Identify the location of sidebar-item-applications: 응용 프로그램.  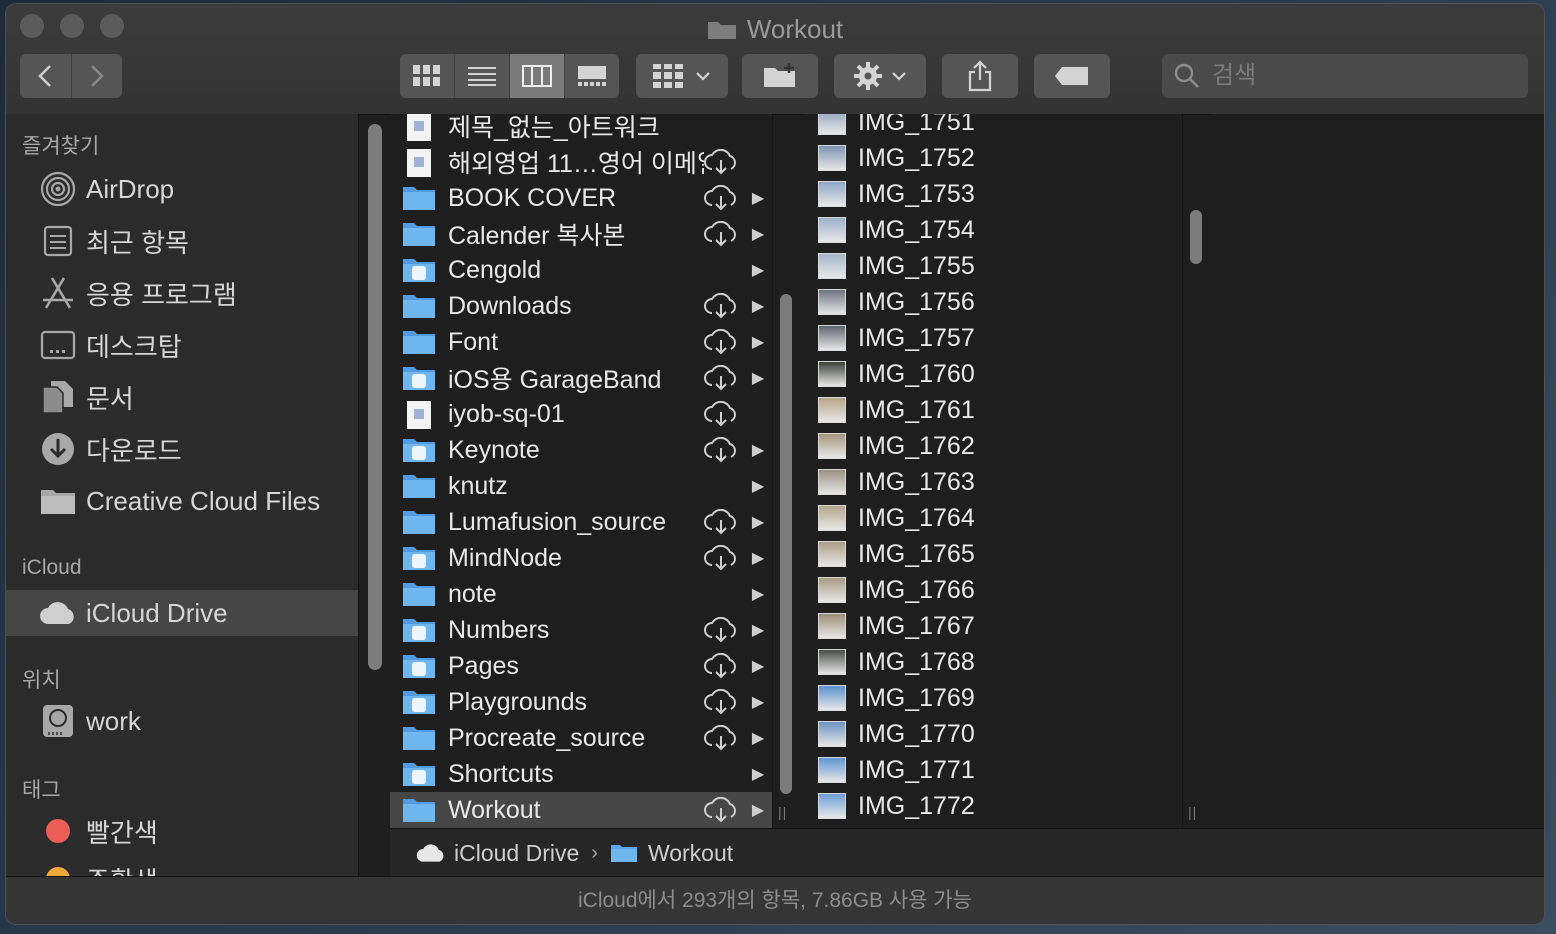
(182, 293).